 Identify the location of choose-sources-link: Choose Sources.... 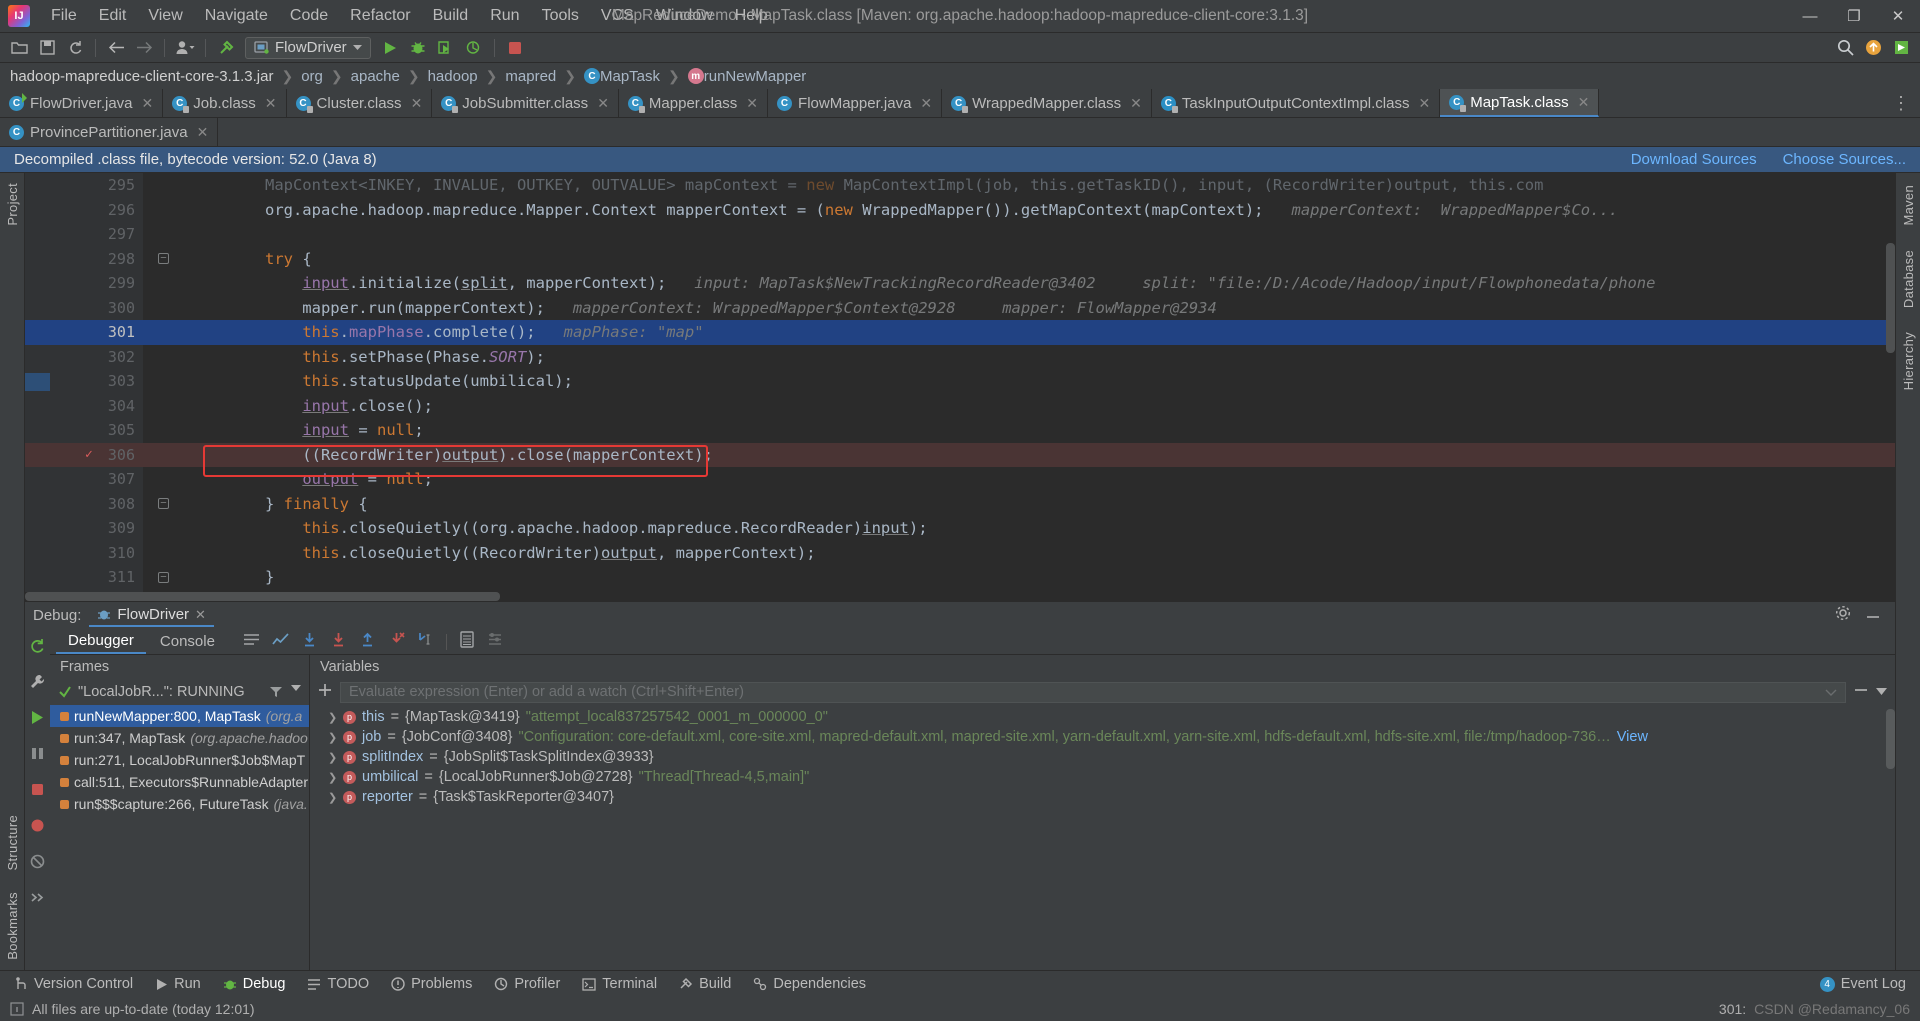
(1844, 159).